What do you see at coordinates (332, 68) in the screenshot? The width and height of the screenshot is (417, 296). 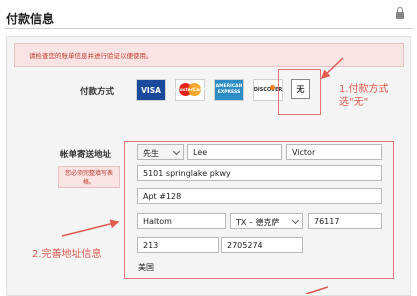 I see `arrow-to-payment` at bounding box center [332, 68].